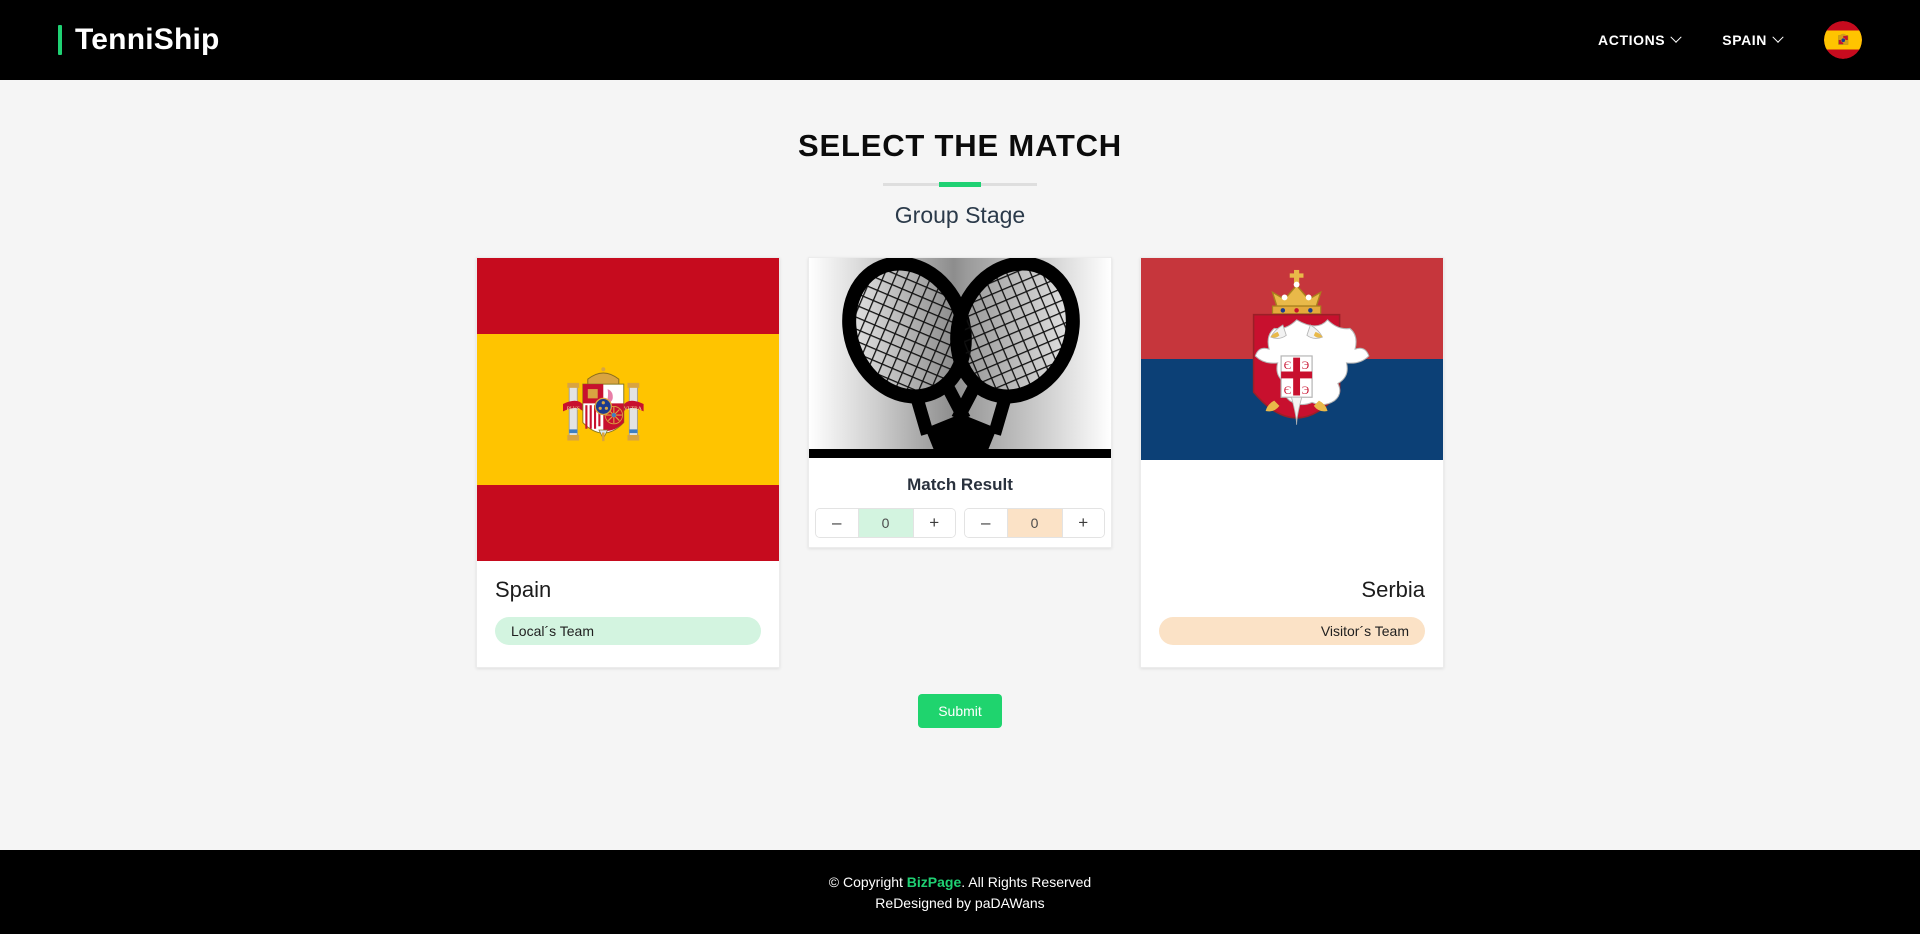 The height and width of the screenshot is (934, 1920). Describe the element at coordinates (633, 409) in the screenshot. I see `svg-text: VLTRA` at that location.